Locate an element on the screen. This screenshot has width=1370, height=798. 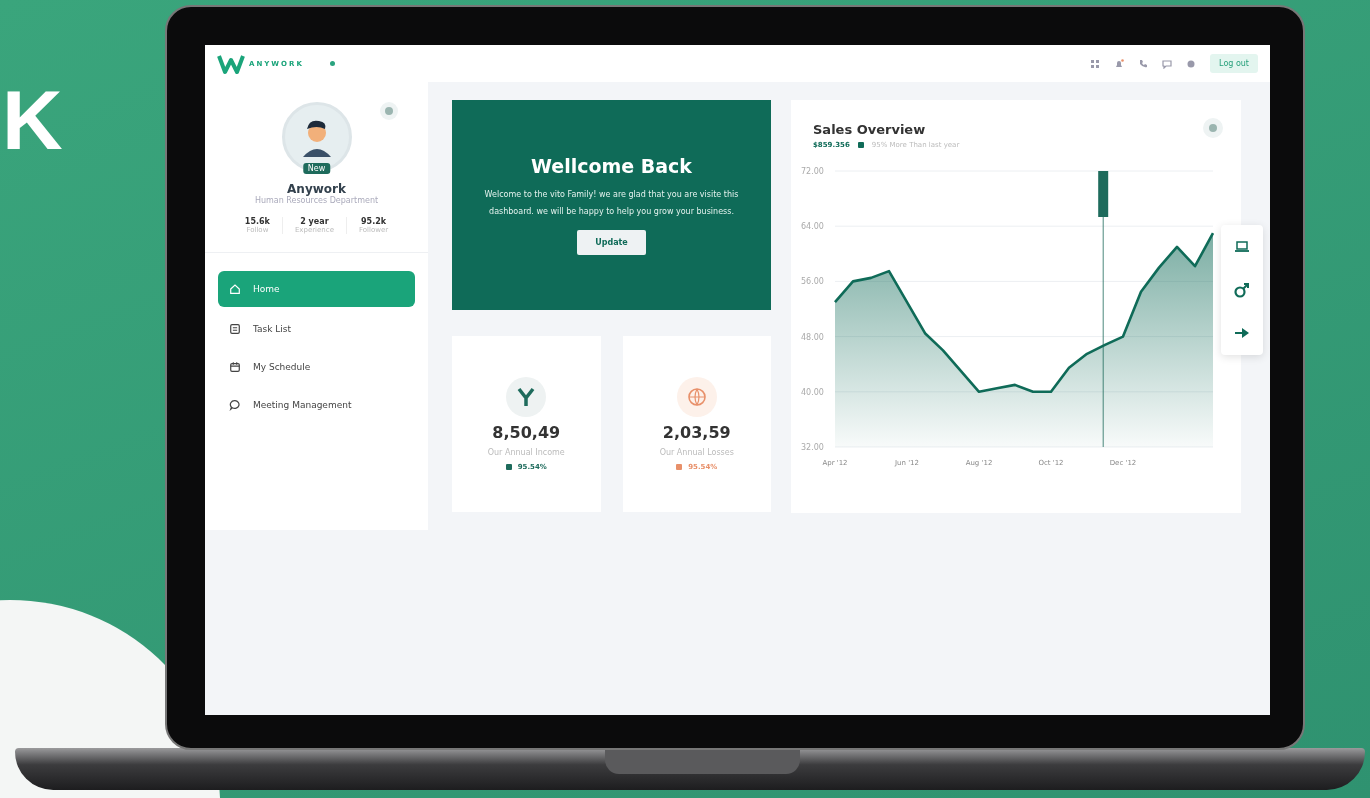
menu-dot-icon is located at coordinates (332, 63).